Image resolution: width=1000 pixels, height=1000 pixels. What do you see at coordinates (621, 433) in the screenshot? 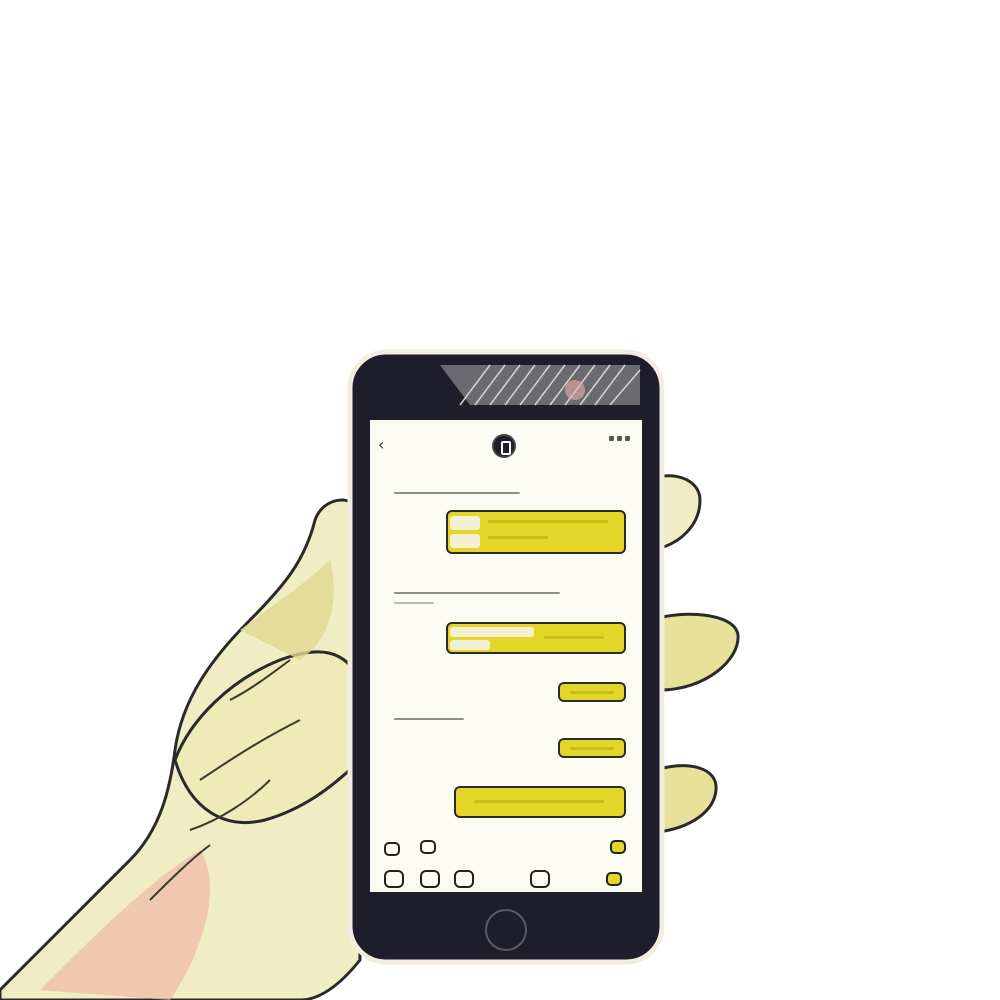
I see `status-bar-icons` at bounding box center [621, 433].